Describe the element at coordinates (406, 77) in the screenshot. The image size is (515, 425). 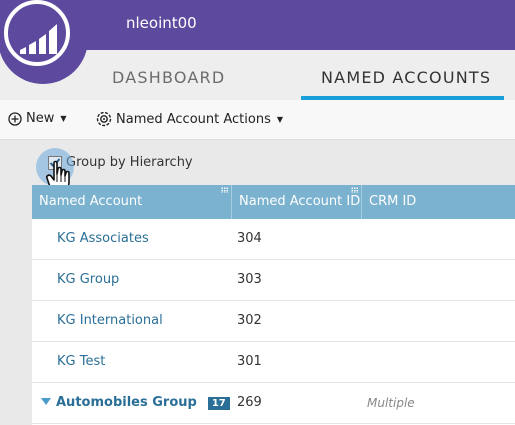
I see `tab-named-accounts: NAMED ACCOUNTS` at that location.